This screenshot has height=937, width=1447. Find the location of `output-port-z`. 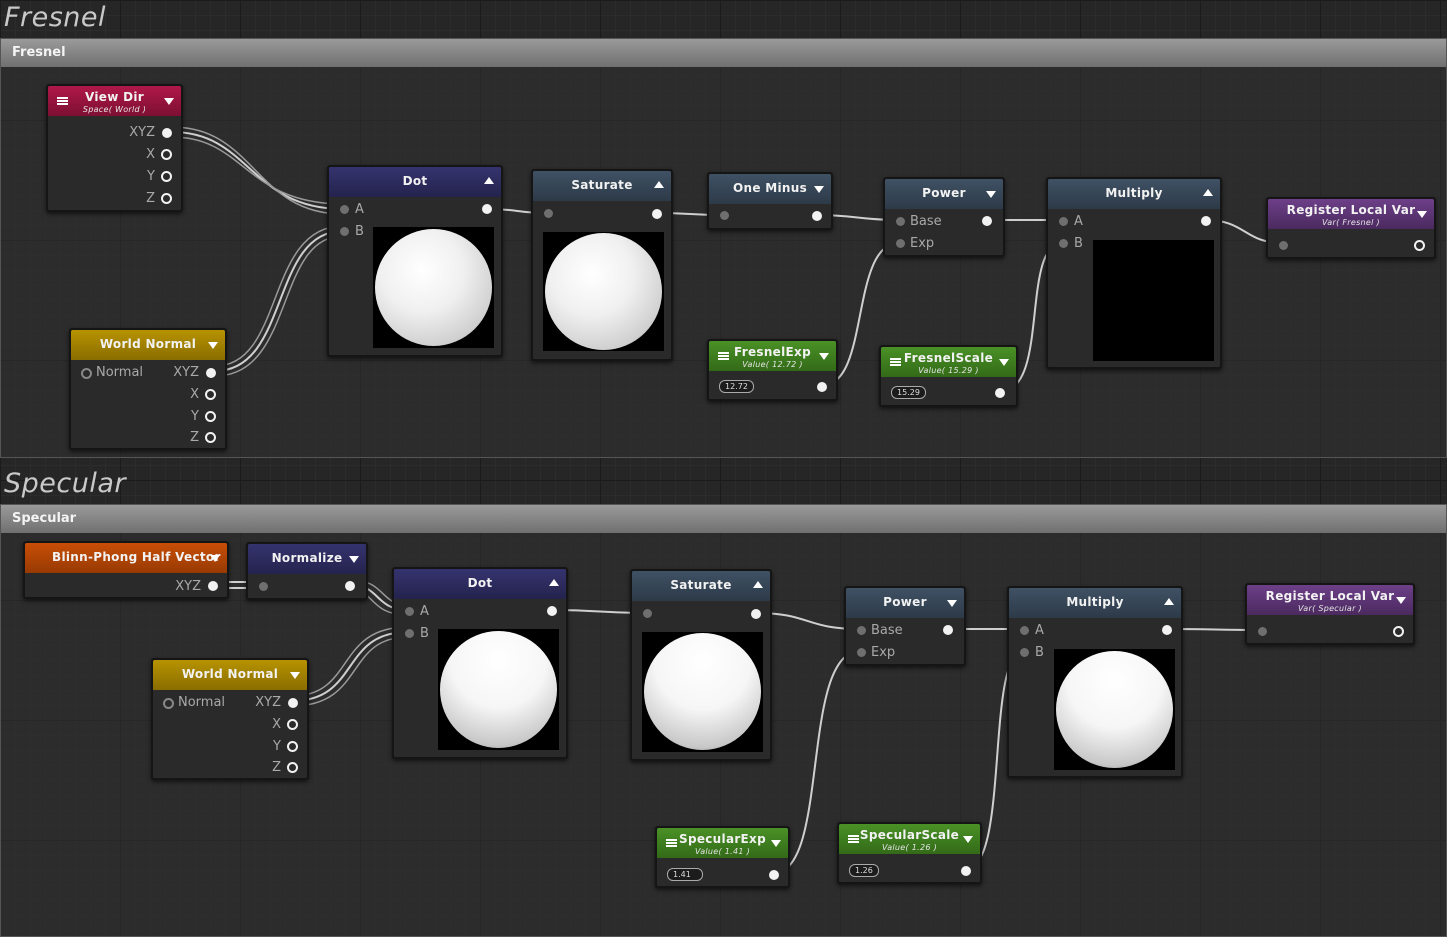

output-port-z is located at coordinates (292, 767).